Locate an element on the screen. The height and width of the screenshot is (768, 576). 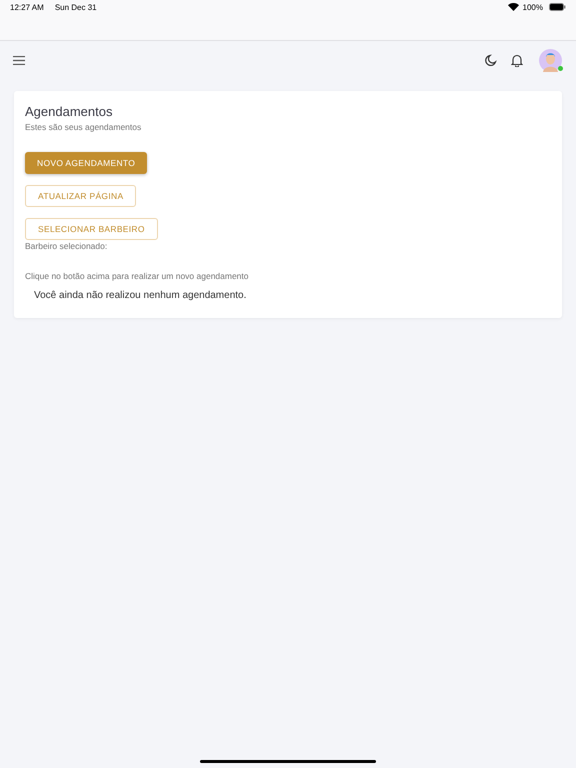
battery-icon is located at coordinates (557, 7).